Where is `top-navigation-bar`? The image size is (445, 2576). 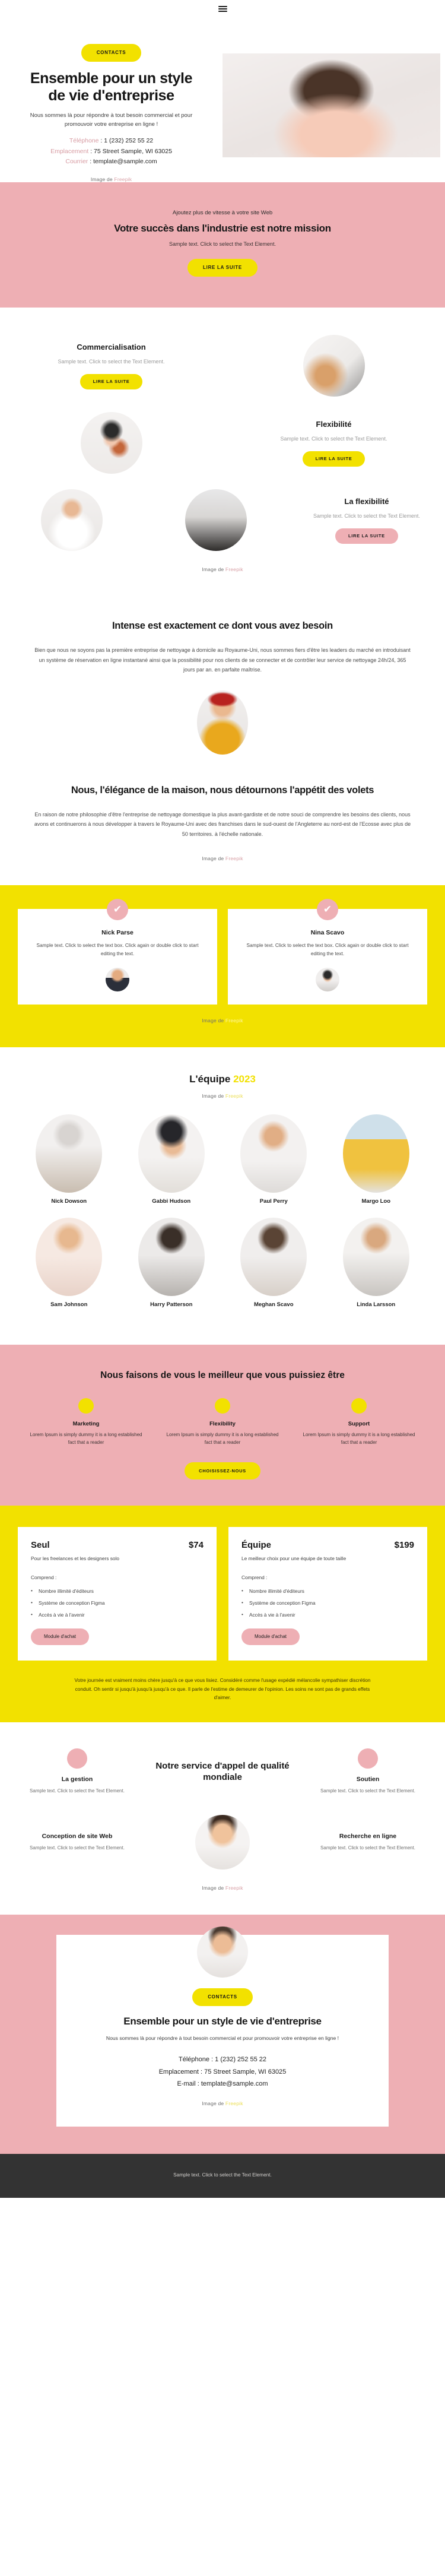 top-navigation-bar is located at coordinates (223, 9).